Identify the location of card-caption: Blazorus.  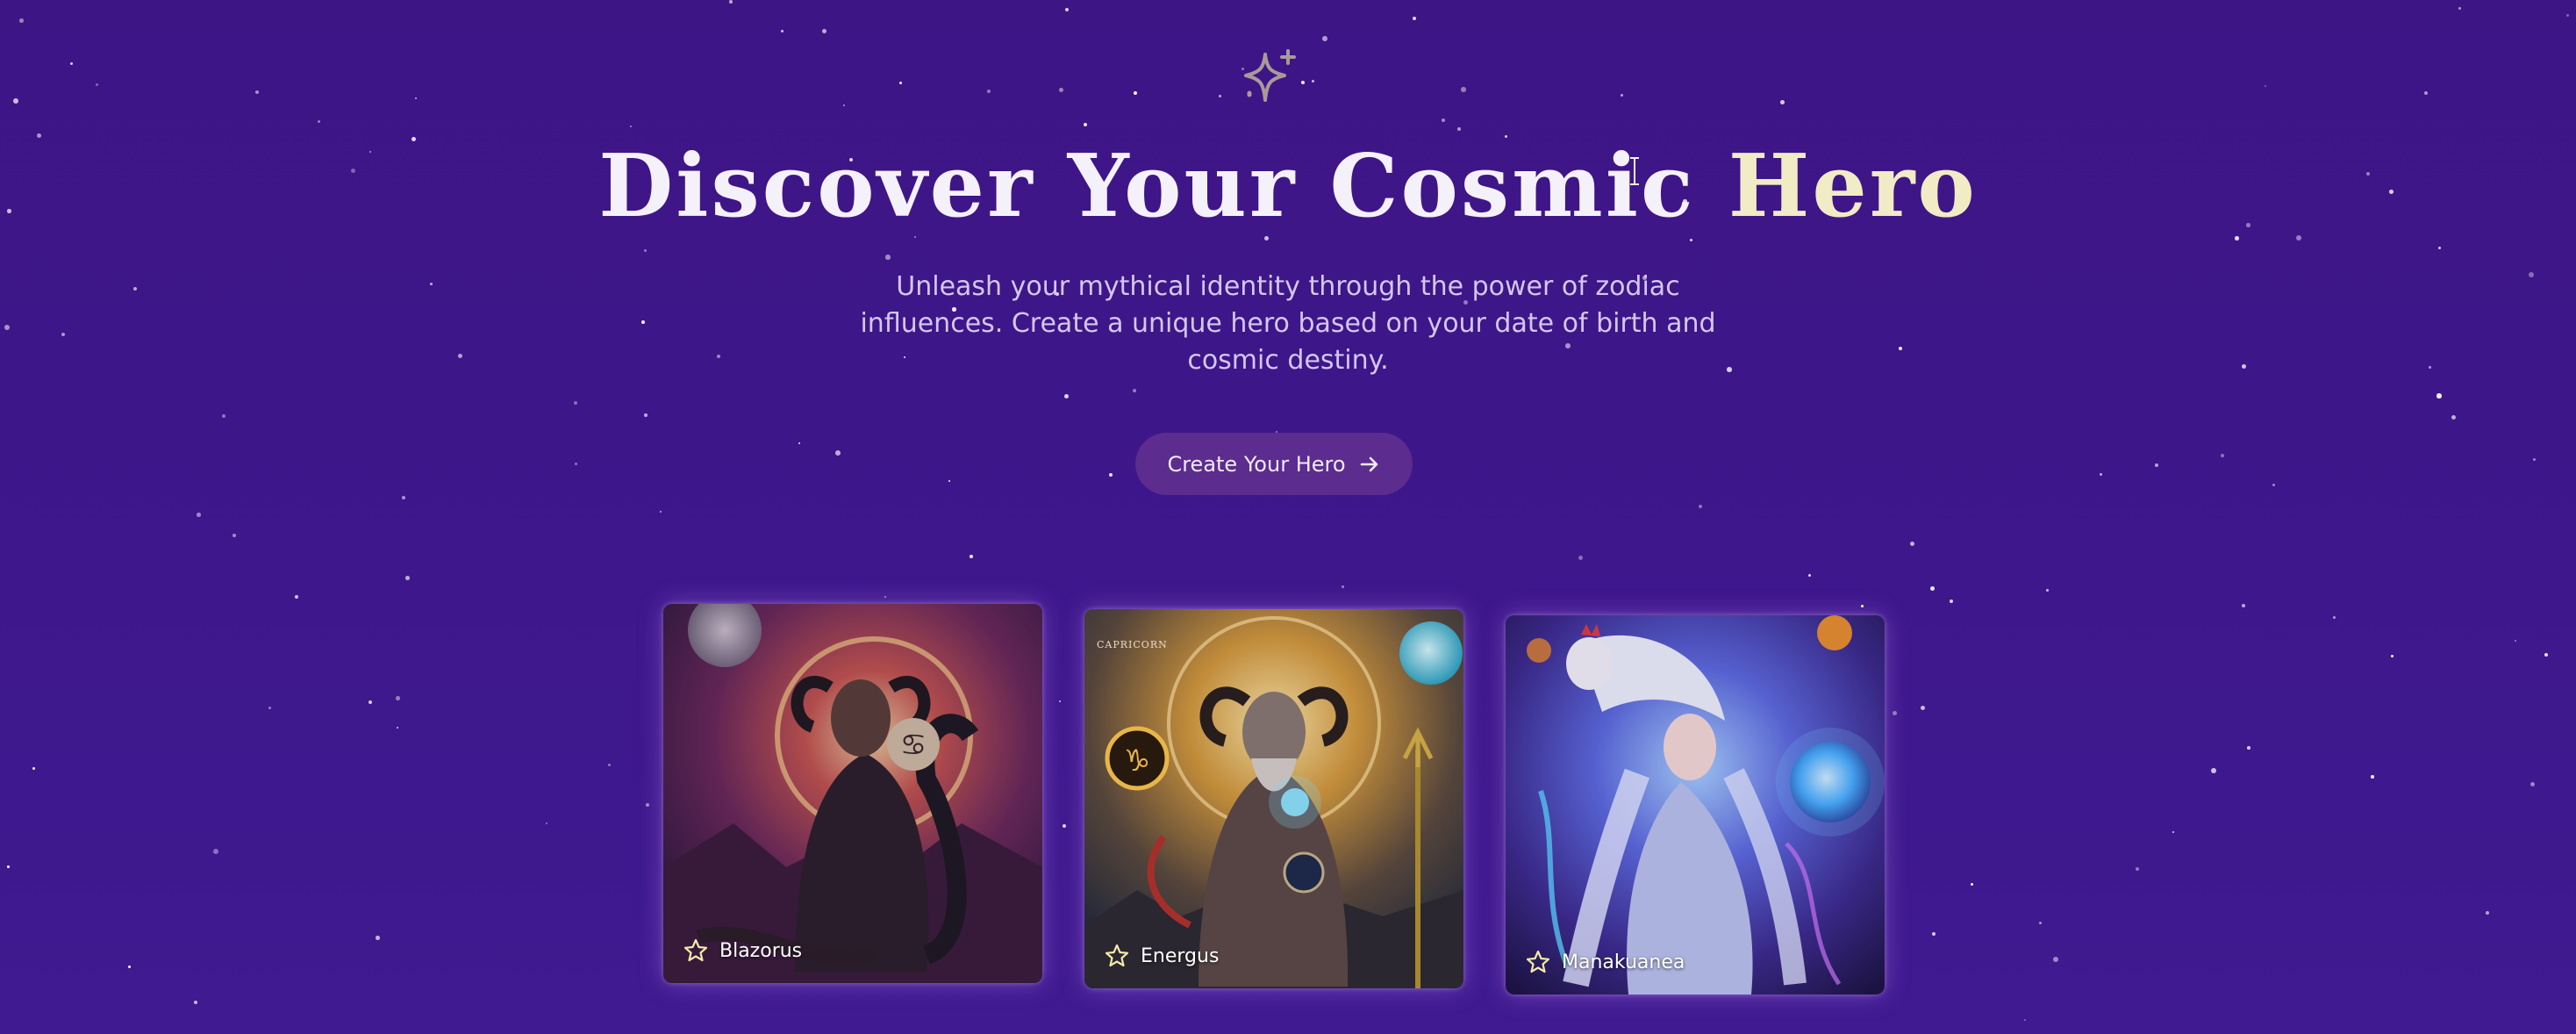
(742, 950).